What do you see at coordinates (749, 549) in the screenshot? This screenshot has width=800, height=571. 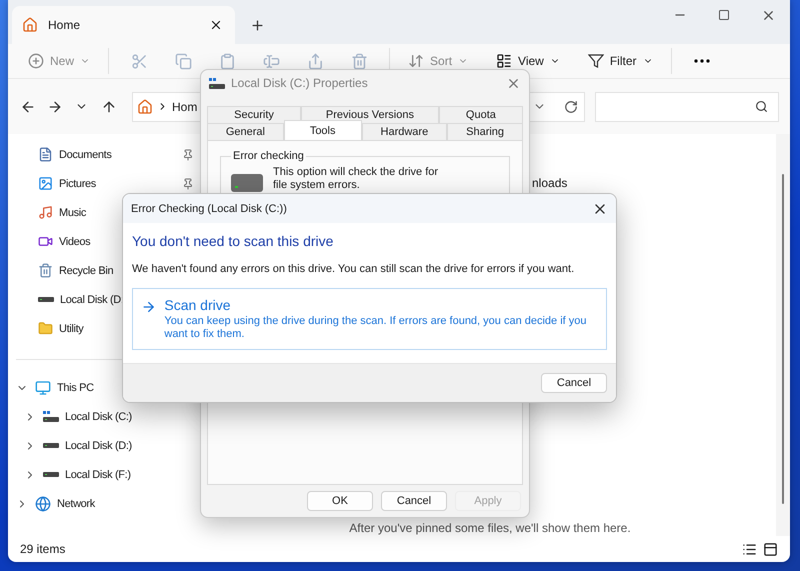 I see `details-view-icon` at bounding box center [749, 549].